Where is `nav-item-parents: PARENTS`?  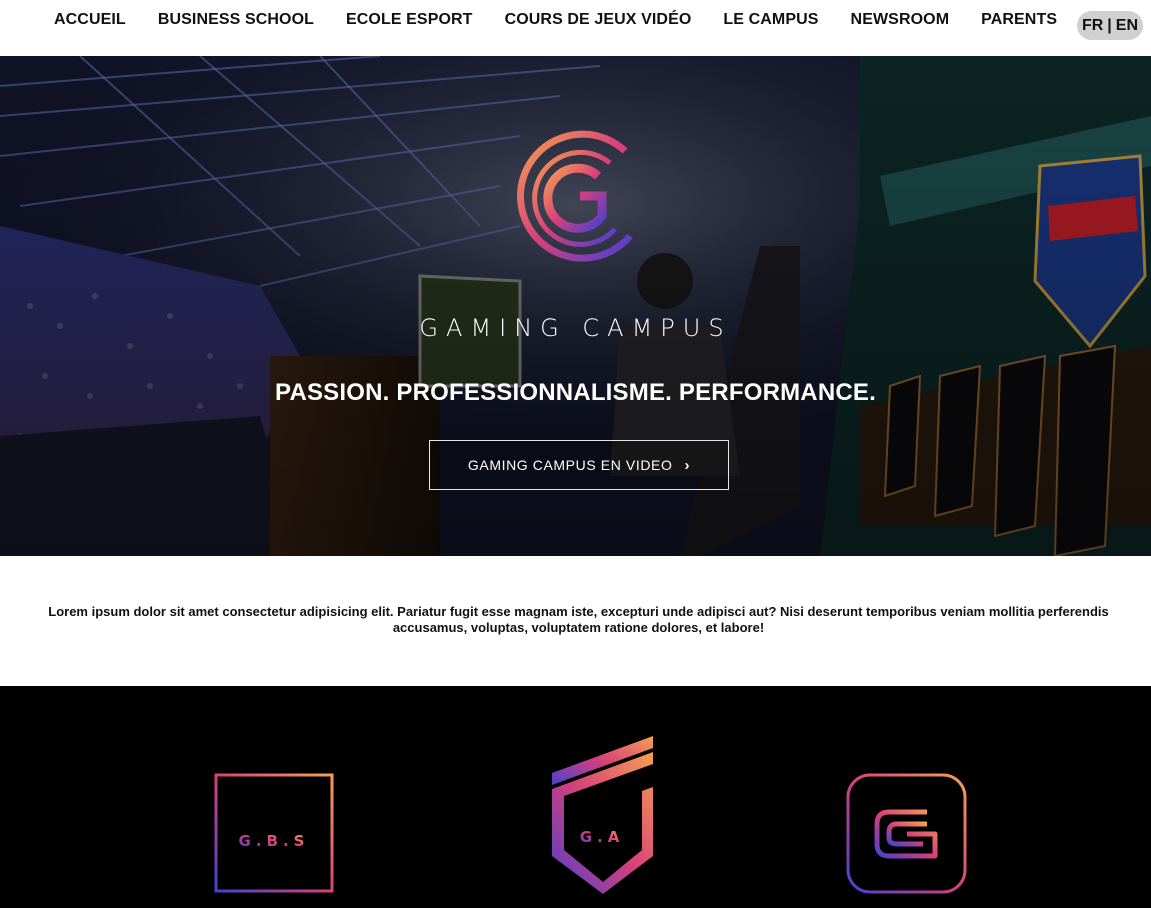
nav-item-parents: PARENTS is located at coordinates (1019, 20).